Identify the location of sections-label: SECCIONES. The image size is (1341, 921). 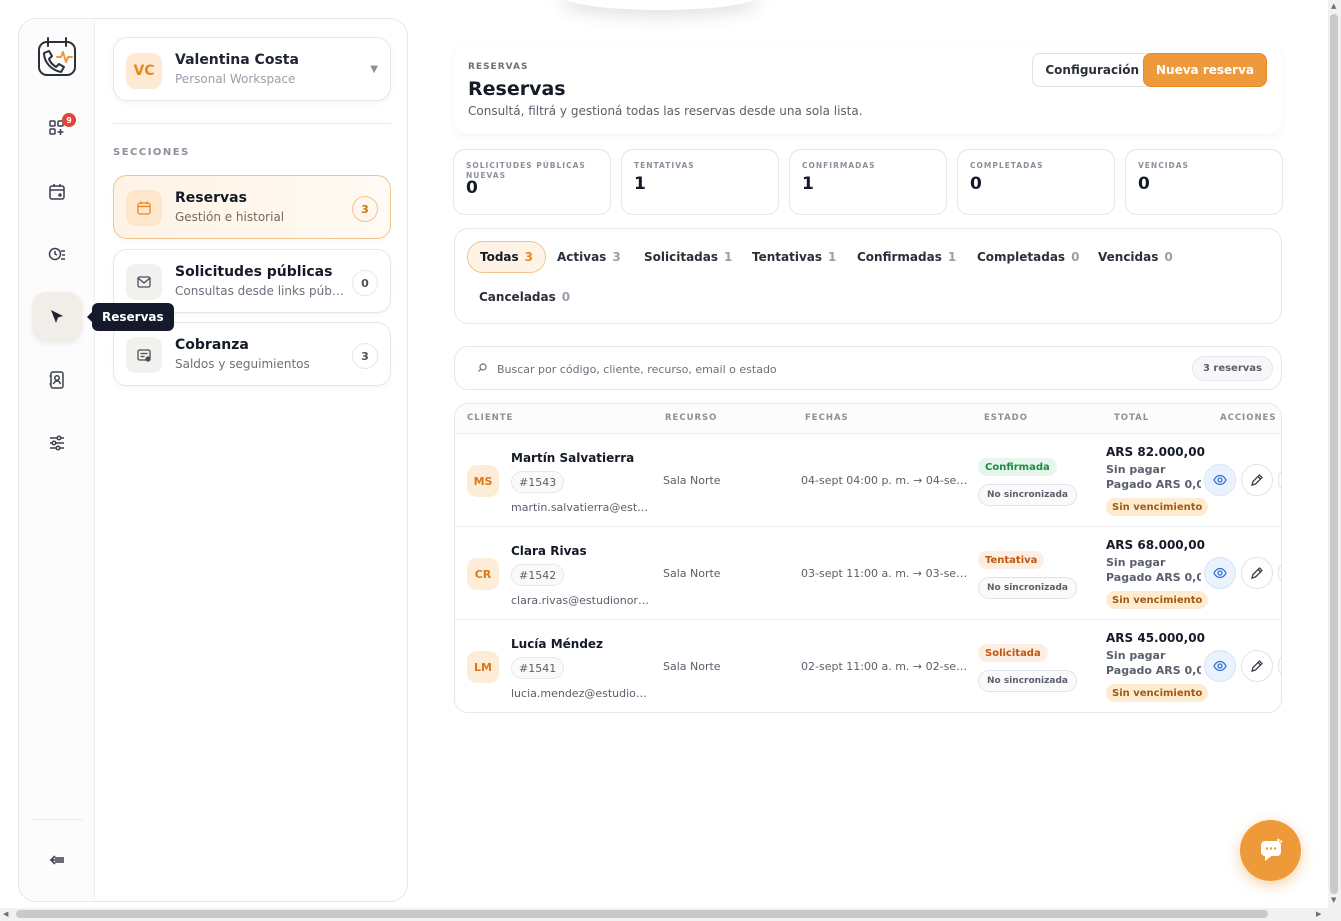
(151, 152).